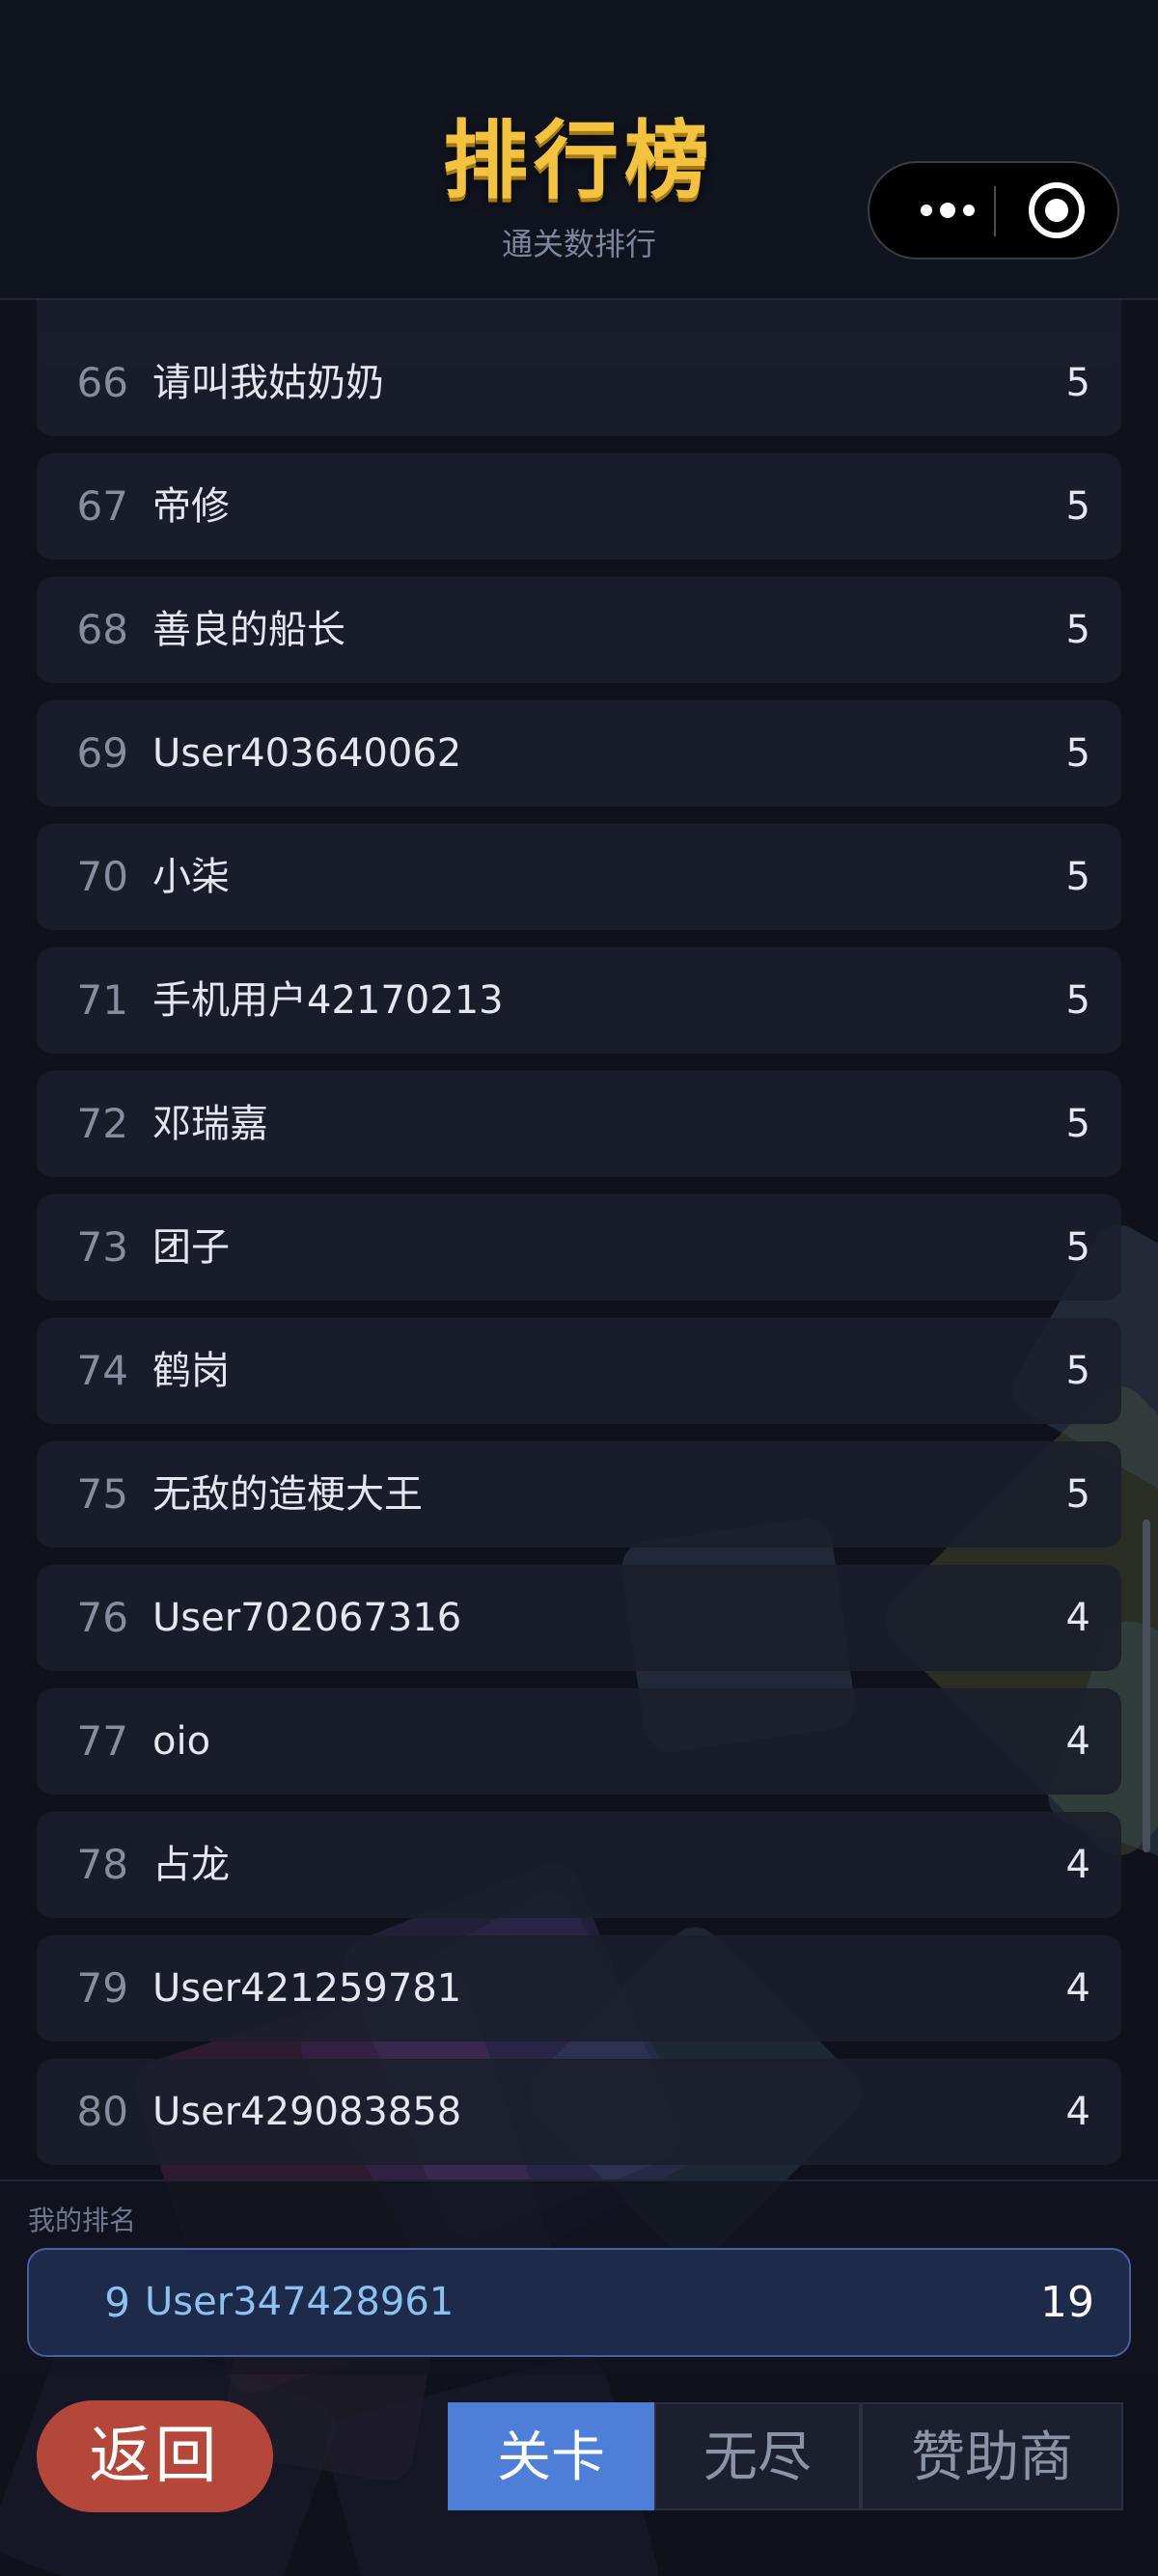  Describe the element at coordinates (102, 1618) in the screenshot. I see `rank-number: 76` at that location.